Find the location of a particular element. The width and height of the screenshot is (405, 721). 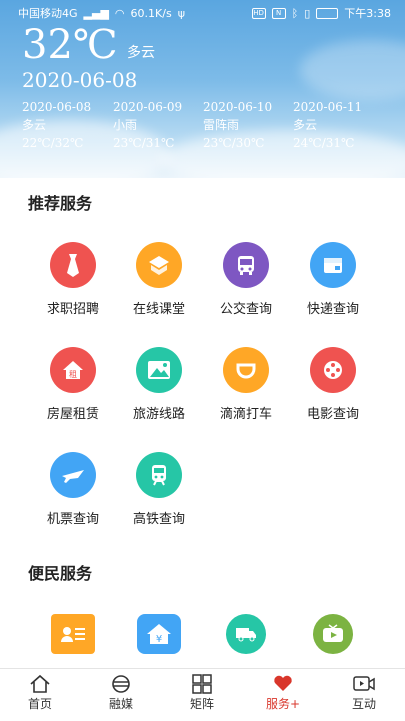

id-card-icon is located at coordinates (73, 634).